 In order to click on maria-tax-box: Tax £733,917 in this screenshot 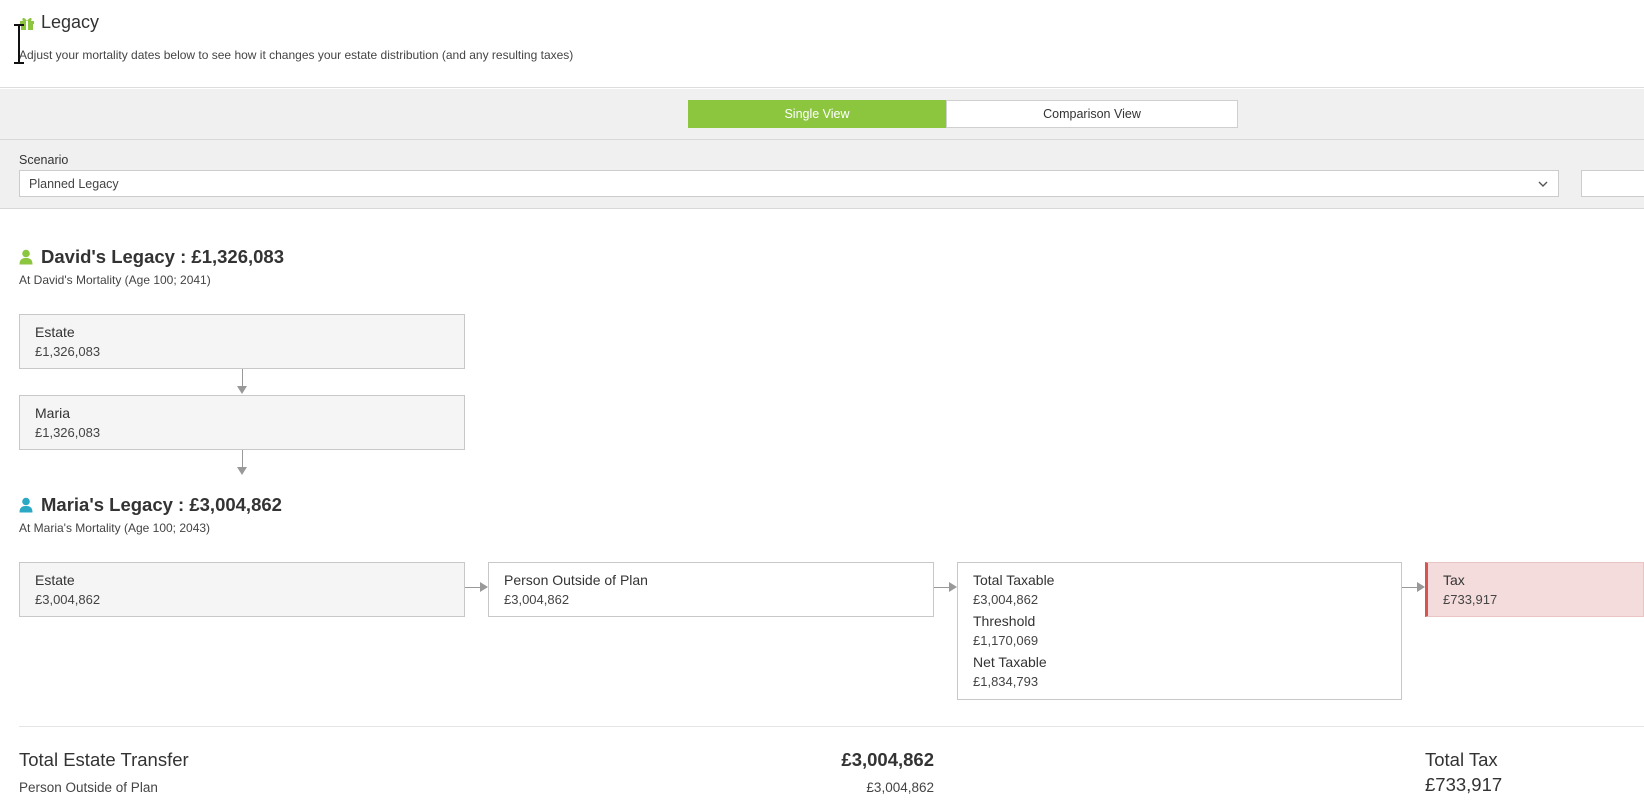, I will do `click(1534, 589)`.